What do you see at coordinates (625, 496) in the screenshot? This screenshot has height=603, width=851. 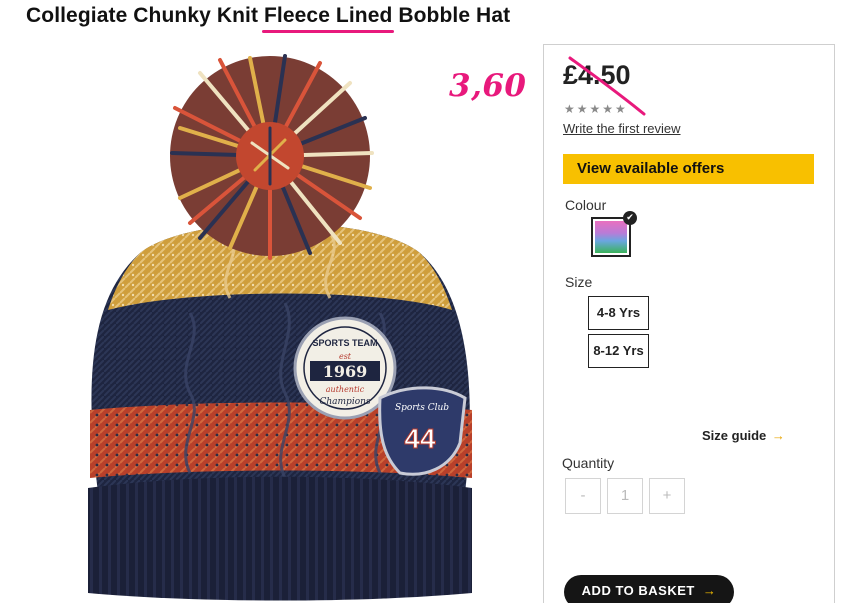 I see `quantity-input: 1` at bounding box center [625, 496].